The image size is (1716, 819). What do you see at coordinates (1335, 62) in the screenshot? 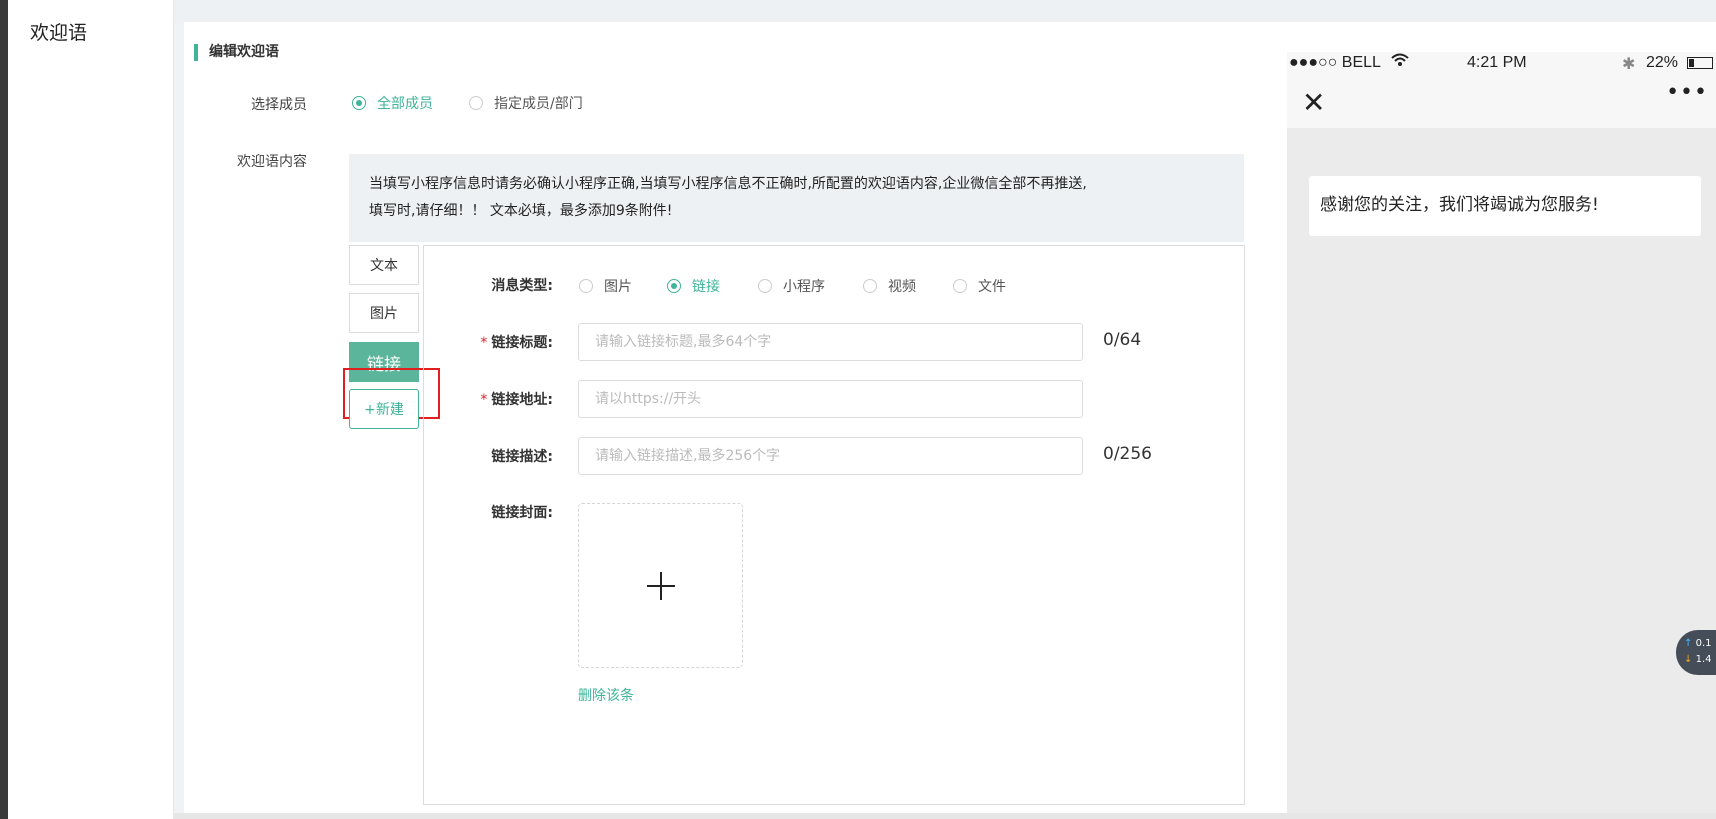
I see `carrier-signal: ●●●○○ BELL` at bounding box center [1335, 62].